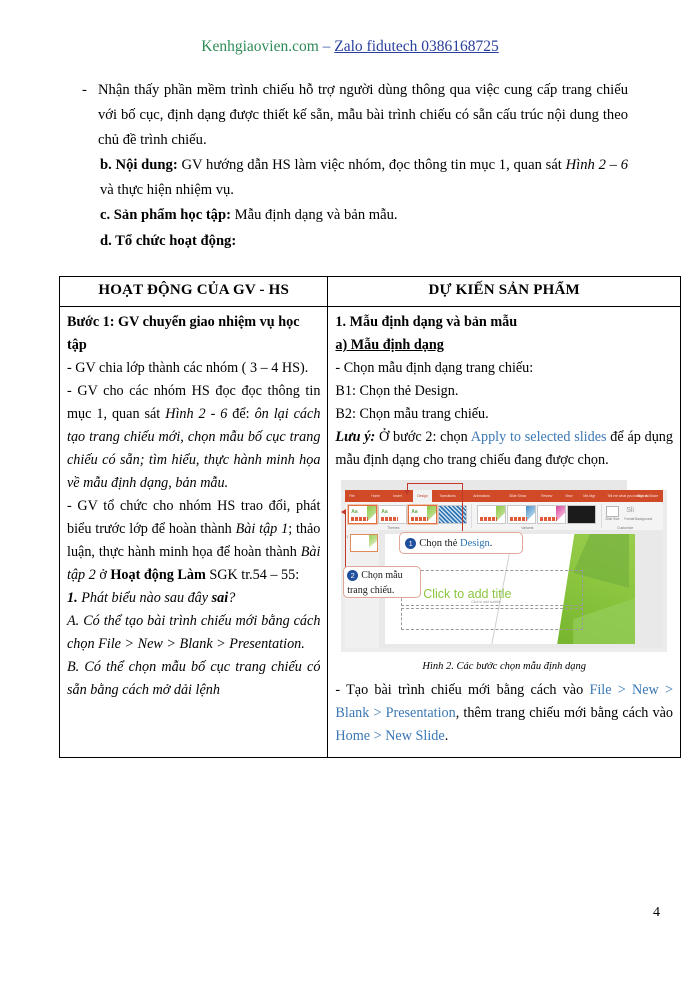 The height and width of the screenshot is (990, 700). I want to click on page-number: 4, so click(656, 912).